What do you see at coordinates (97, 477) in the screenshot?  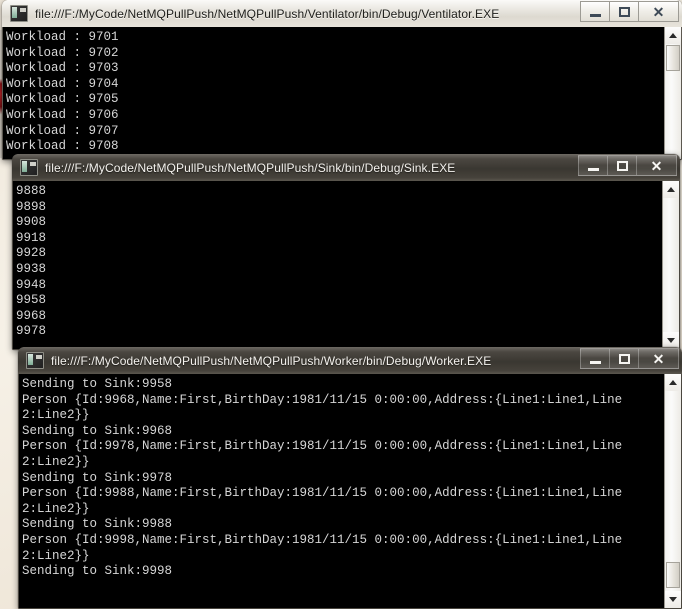 I see `console-line: Sending to Sink:9978` at bounding box center [97, 477].